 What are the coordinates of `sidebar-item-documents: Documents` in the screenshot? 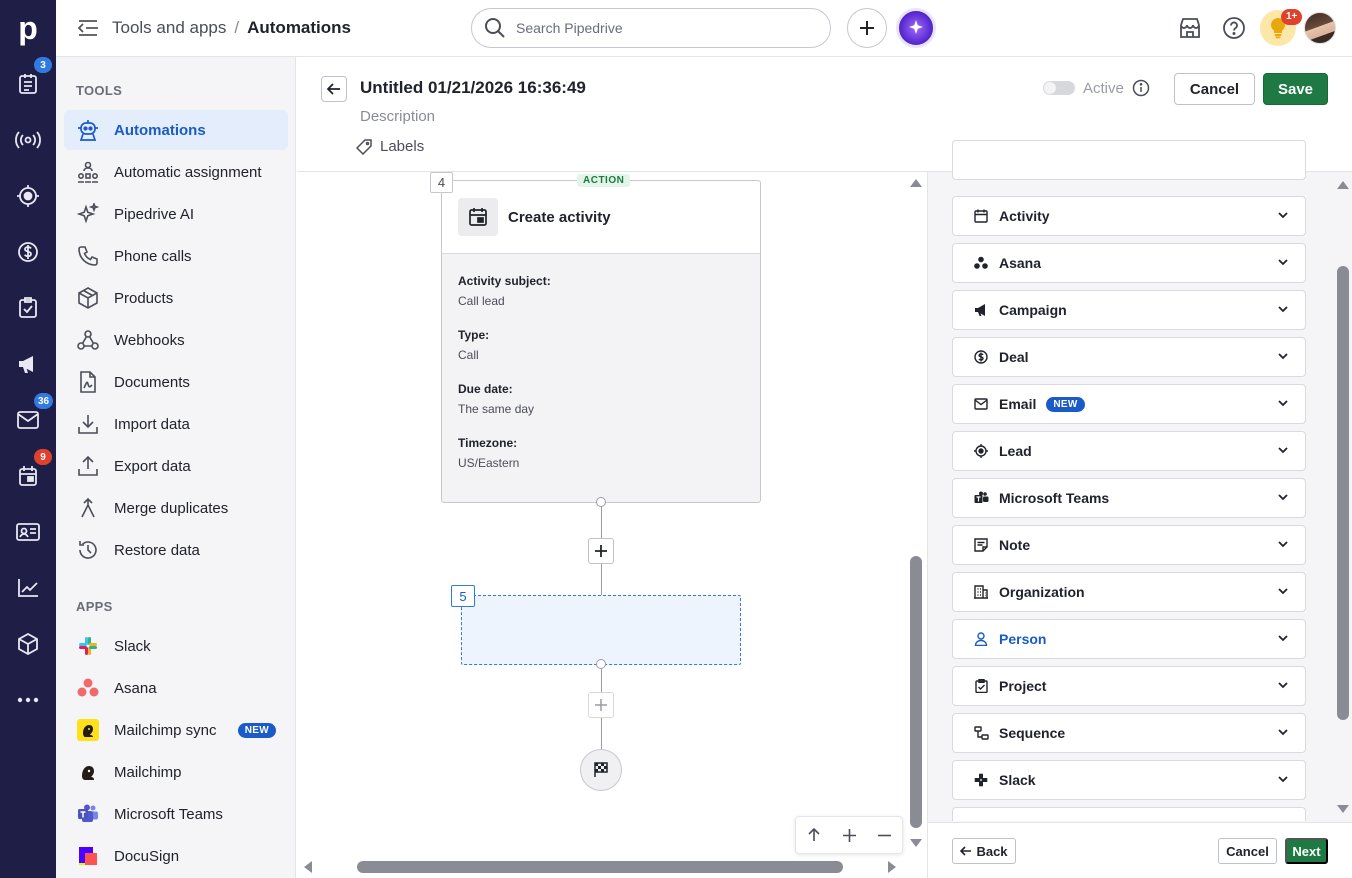 It's located at (176, 382).